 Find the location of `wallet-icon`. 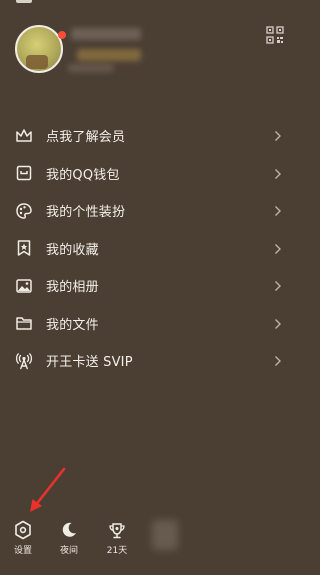

wallet-icon is located at coordinates (24, 173).